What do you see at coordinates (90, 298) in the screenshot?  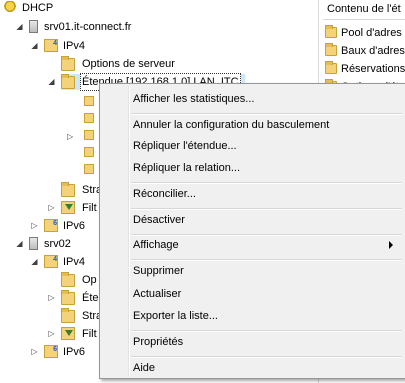 I see `tree-node-label: Éte` at bounding box center [90, 298].